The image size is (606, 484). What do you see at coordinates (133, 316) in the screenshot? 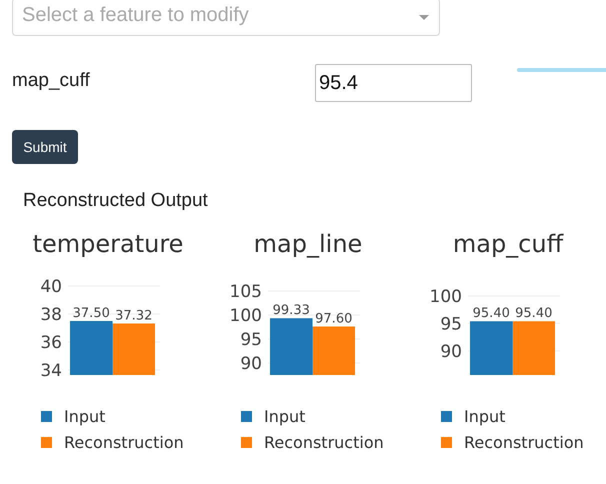
I see `bar-value-label: 37.32` at bounding box center [133, 316].